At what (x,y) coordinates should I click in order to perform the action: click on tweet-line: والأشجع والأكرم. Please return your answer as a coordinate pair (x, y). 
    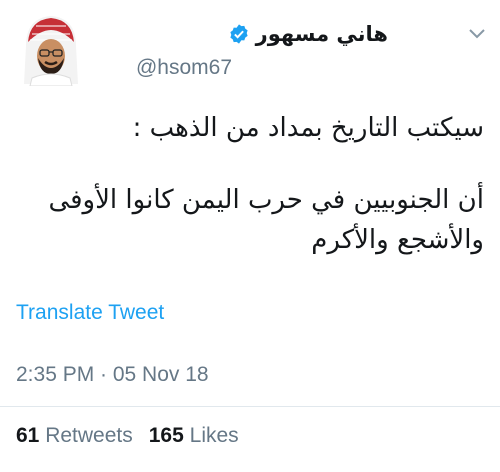
    Looking at the image, I should click on (397, 240).